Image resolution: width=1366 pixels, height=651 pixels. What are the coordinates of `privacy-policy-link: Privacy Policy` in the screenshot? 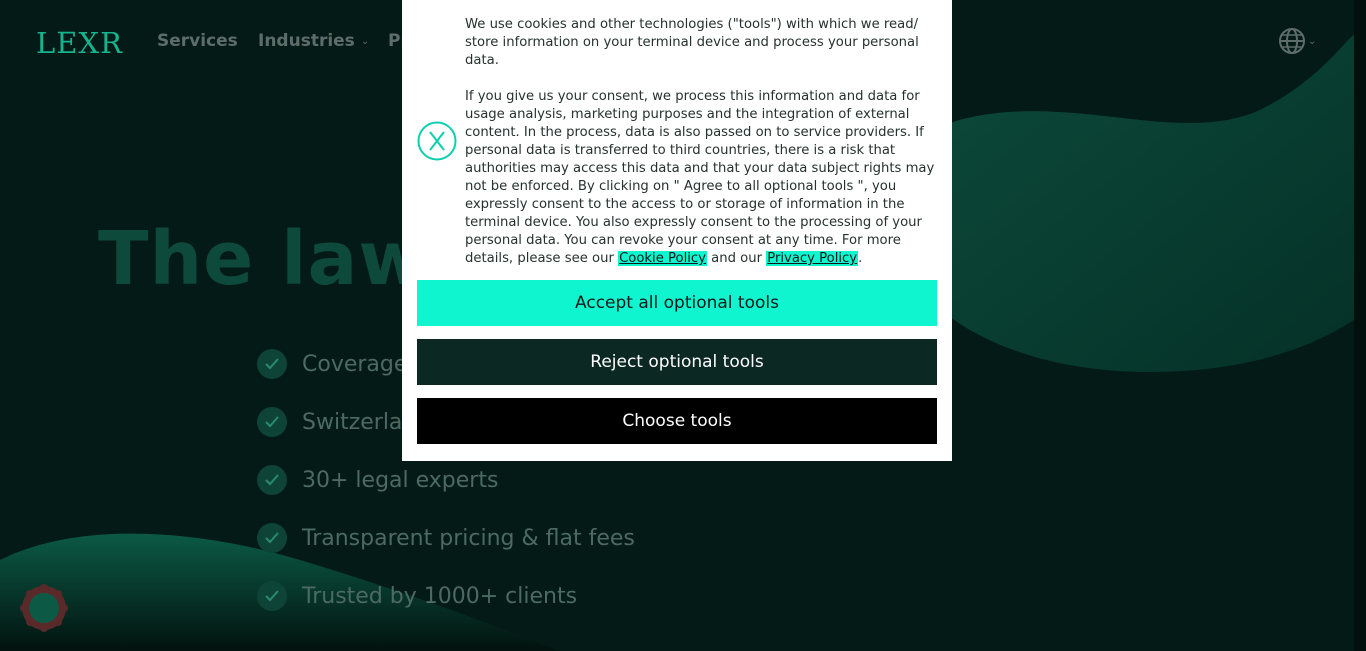 It's located at (812, 258).